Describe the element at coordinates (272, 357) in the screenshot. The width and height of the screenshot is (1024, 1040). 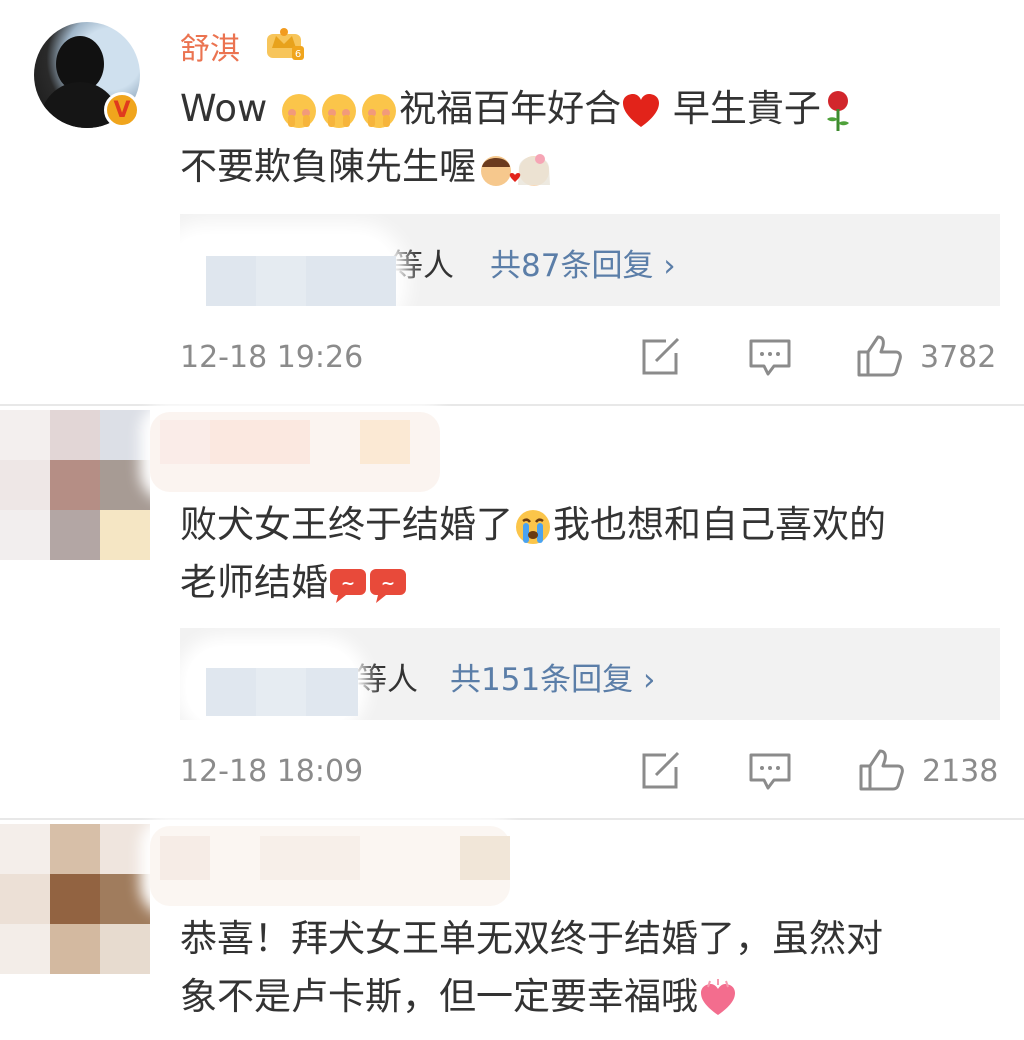
I see `comment-timestamp: 12-18 19:26` at that location.